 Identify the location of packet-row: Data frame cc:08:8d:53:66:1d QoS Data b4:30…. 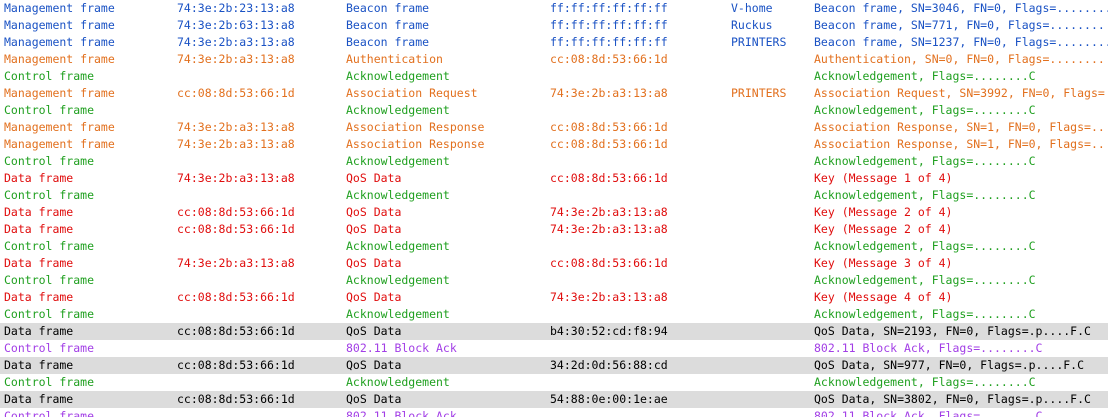
(554, 331).